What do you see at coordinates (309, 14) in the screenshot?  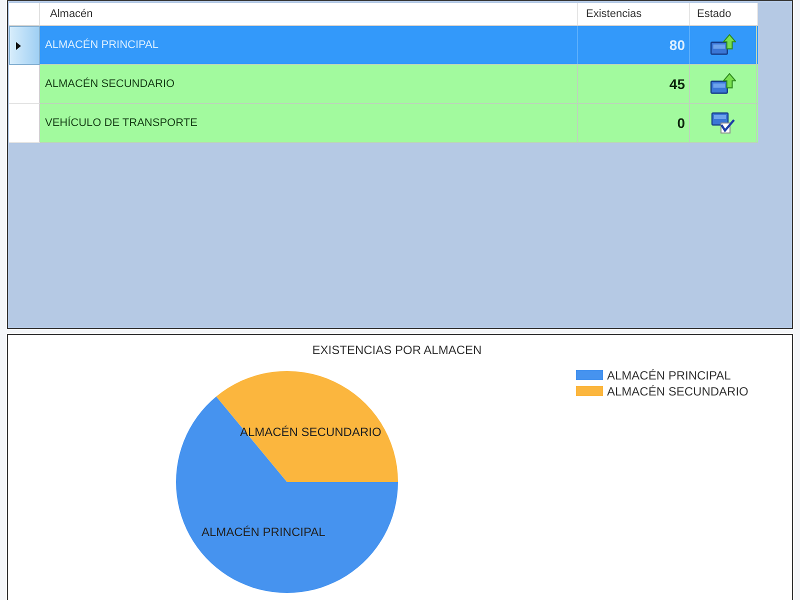 I see `column-header: Almacén` at bounding box center [309, 14].